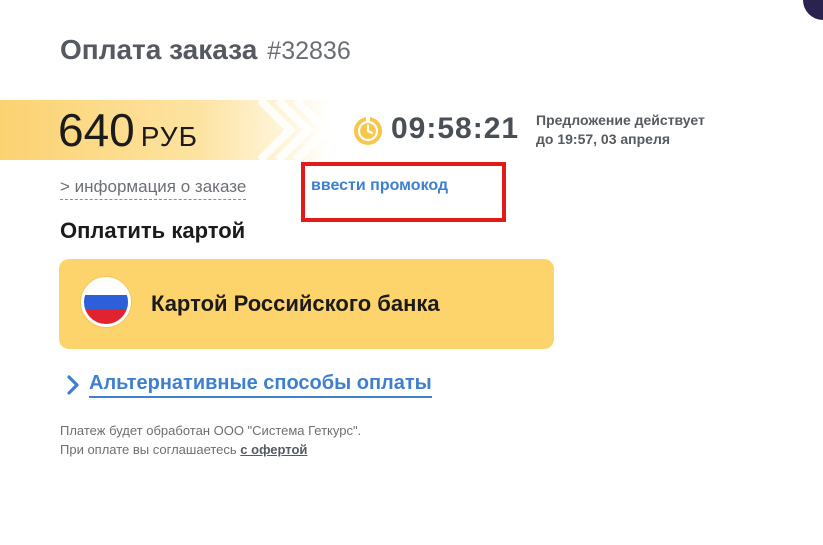 Image resolution: width=823 pixels, height=545 pixels. Describe the element at coordinates (293, 130) in the screenshot. I see `chevrons-decoration` at that location.